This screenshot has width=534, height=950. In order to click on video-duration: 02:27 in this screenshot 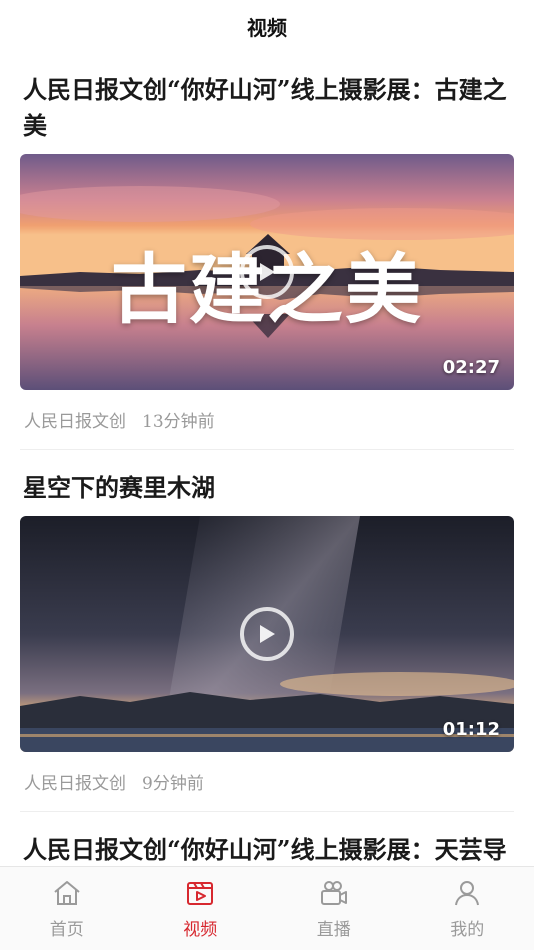, I will do `click(471, 367)`.